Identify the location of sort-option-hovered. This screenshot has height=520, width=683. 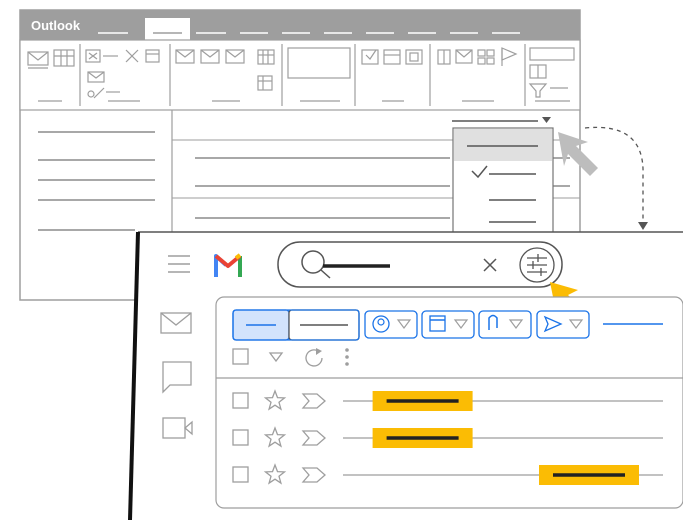
(503, 145).